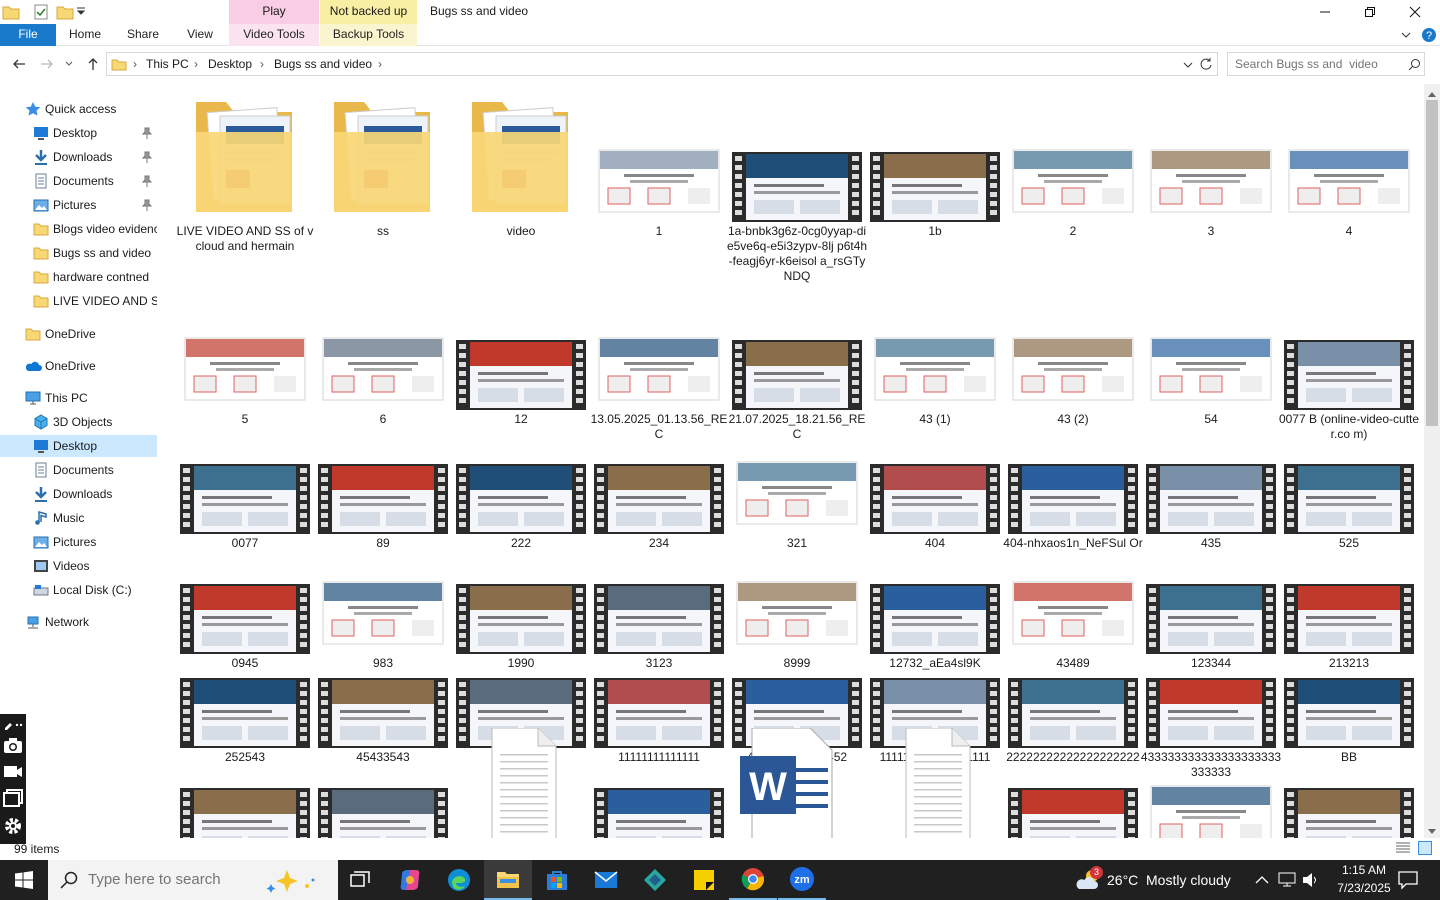 The width and height of the screenshot is (1440, 900). Describe the element at coordinates (1432, 93) in the screenshot. I see `scroll-up-icon` at that location.